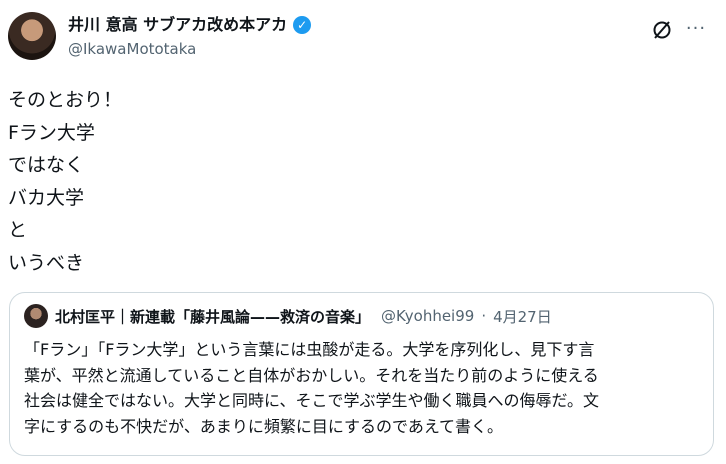 Image resolution: width=726 pixels, height=464 pixels. Describe the element at coordinates (32, 36) in the screenshot. I see `avatar` at that location.